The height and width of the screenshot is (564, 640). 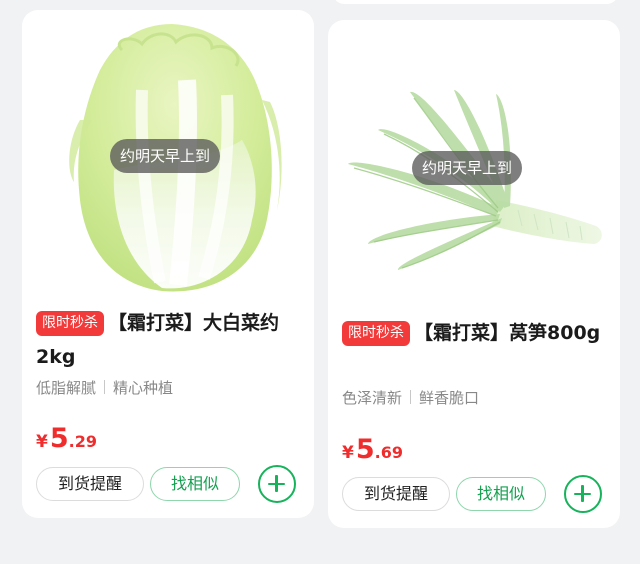 What do you see at coordinates (388, 452) in the screenshot?
I see `price-decimal: .69` at bounding box center [388, 452].